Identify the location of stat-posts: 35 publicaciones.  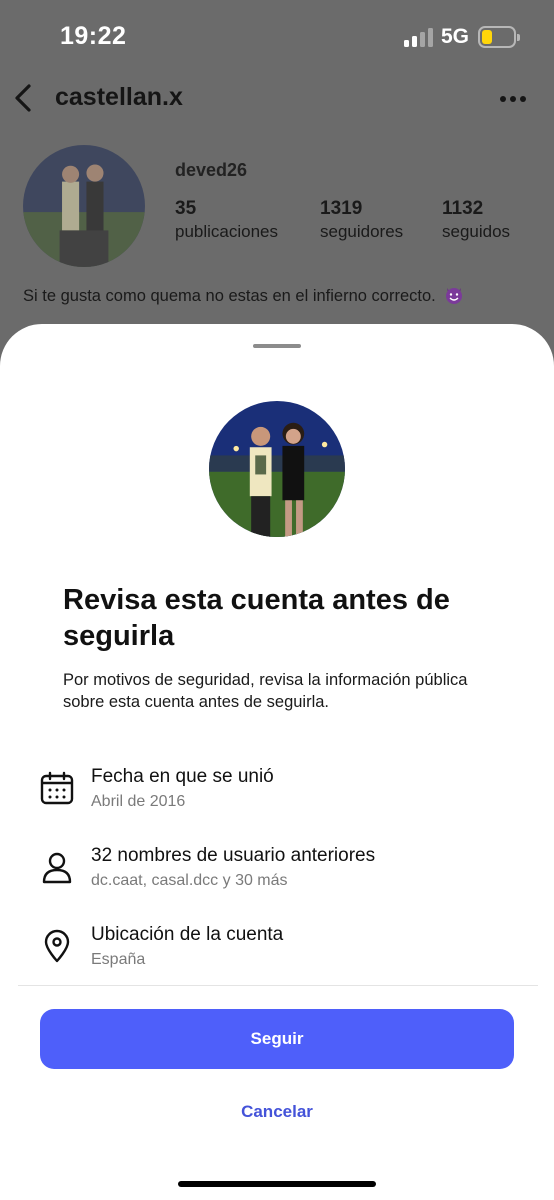
(226, 220).